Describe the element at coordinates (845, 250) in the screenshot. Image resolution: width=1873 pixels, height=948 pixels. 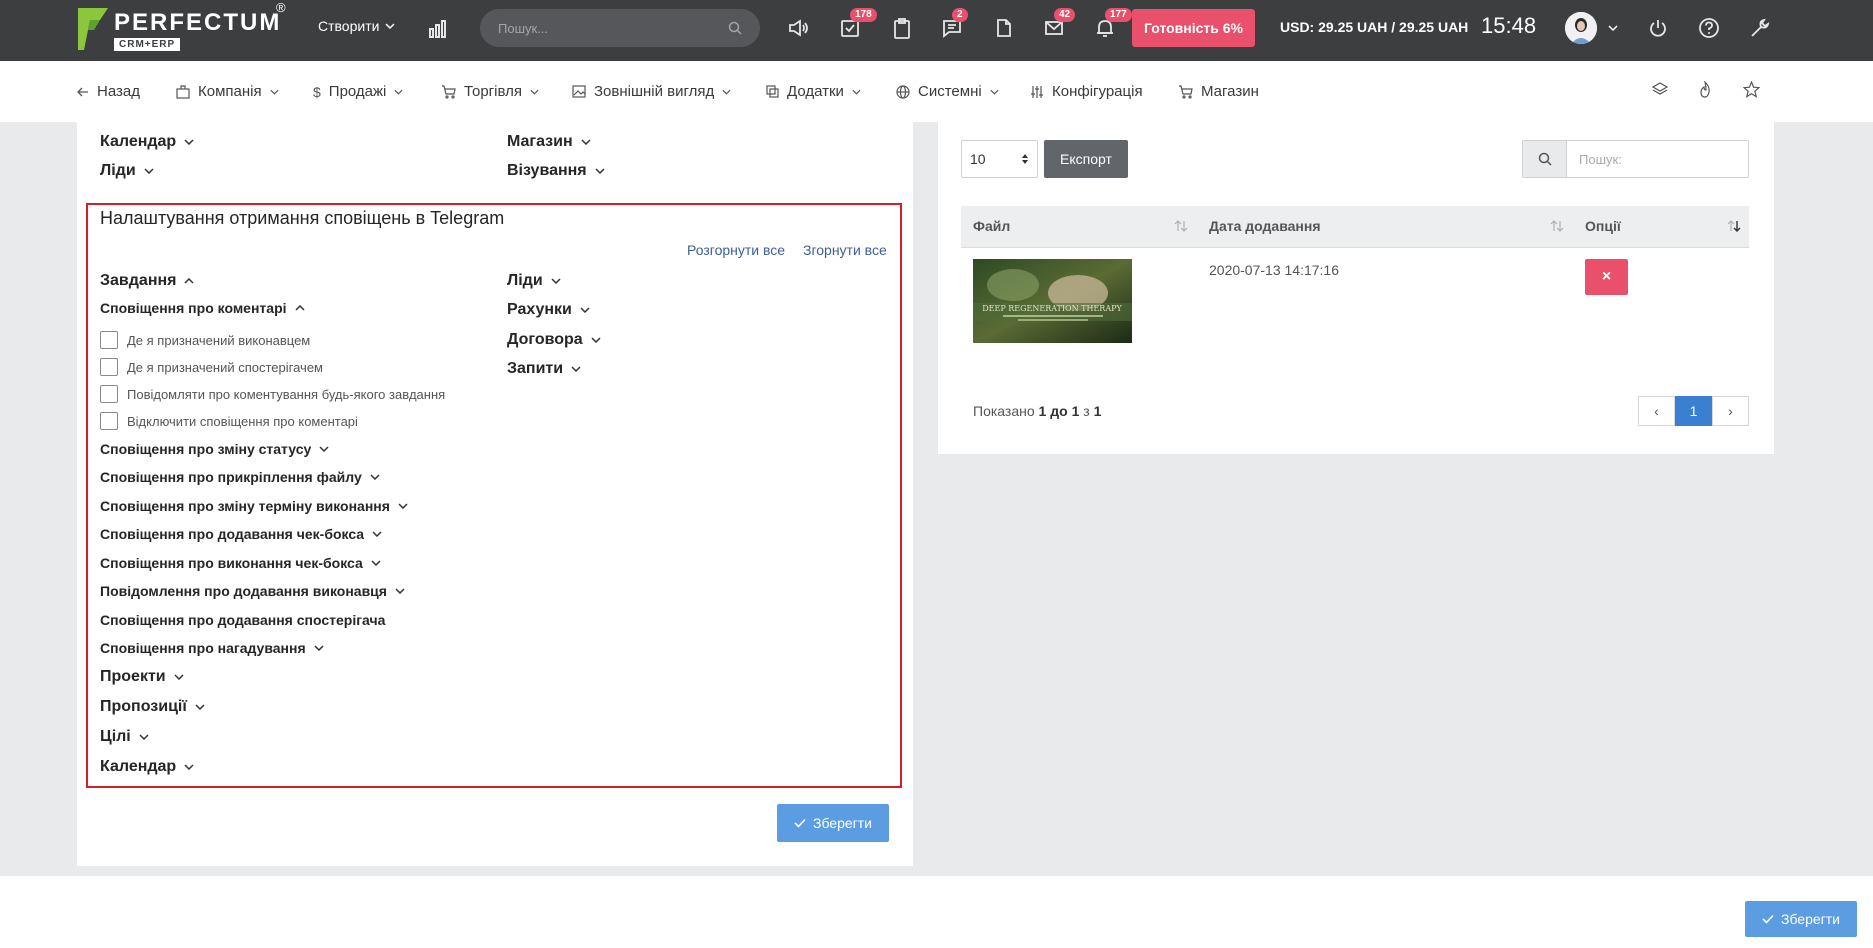
I see `collapse-all-link: Згорнути все` at that location.